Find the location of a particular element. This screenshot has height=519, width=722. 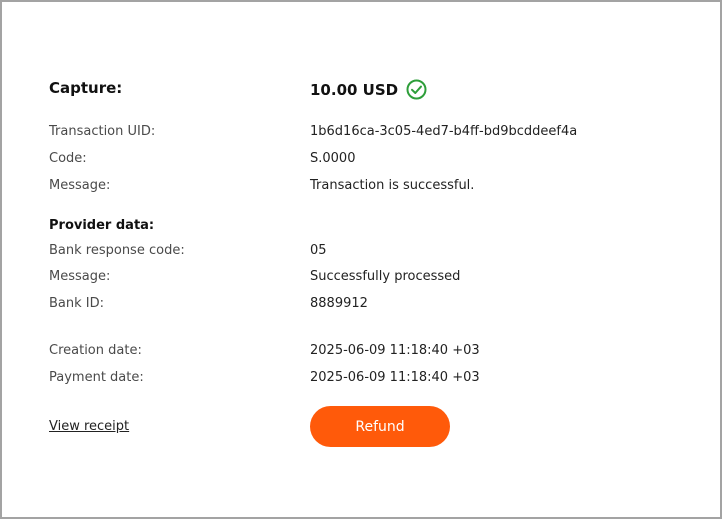

capture-amount-group: 10.00 USD is located at coordinates (368, 89).